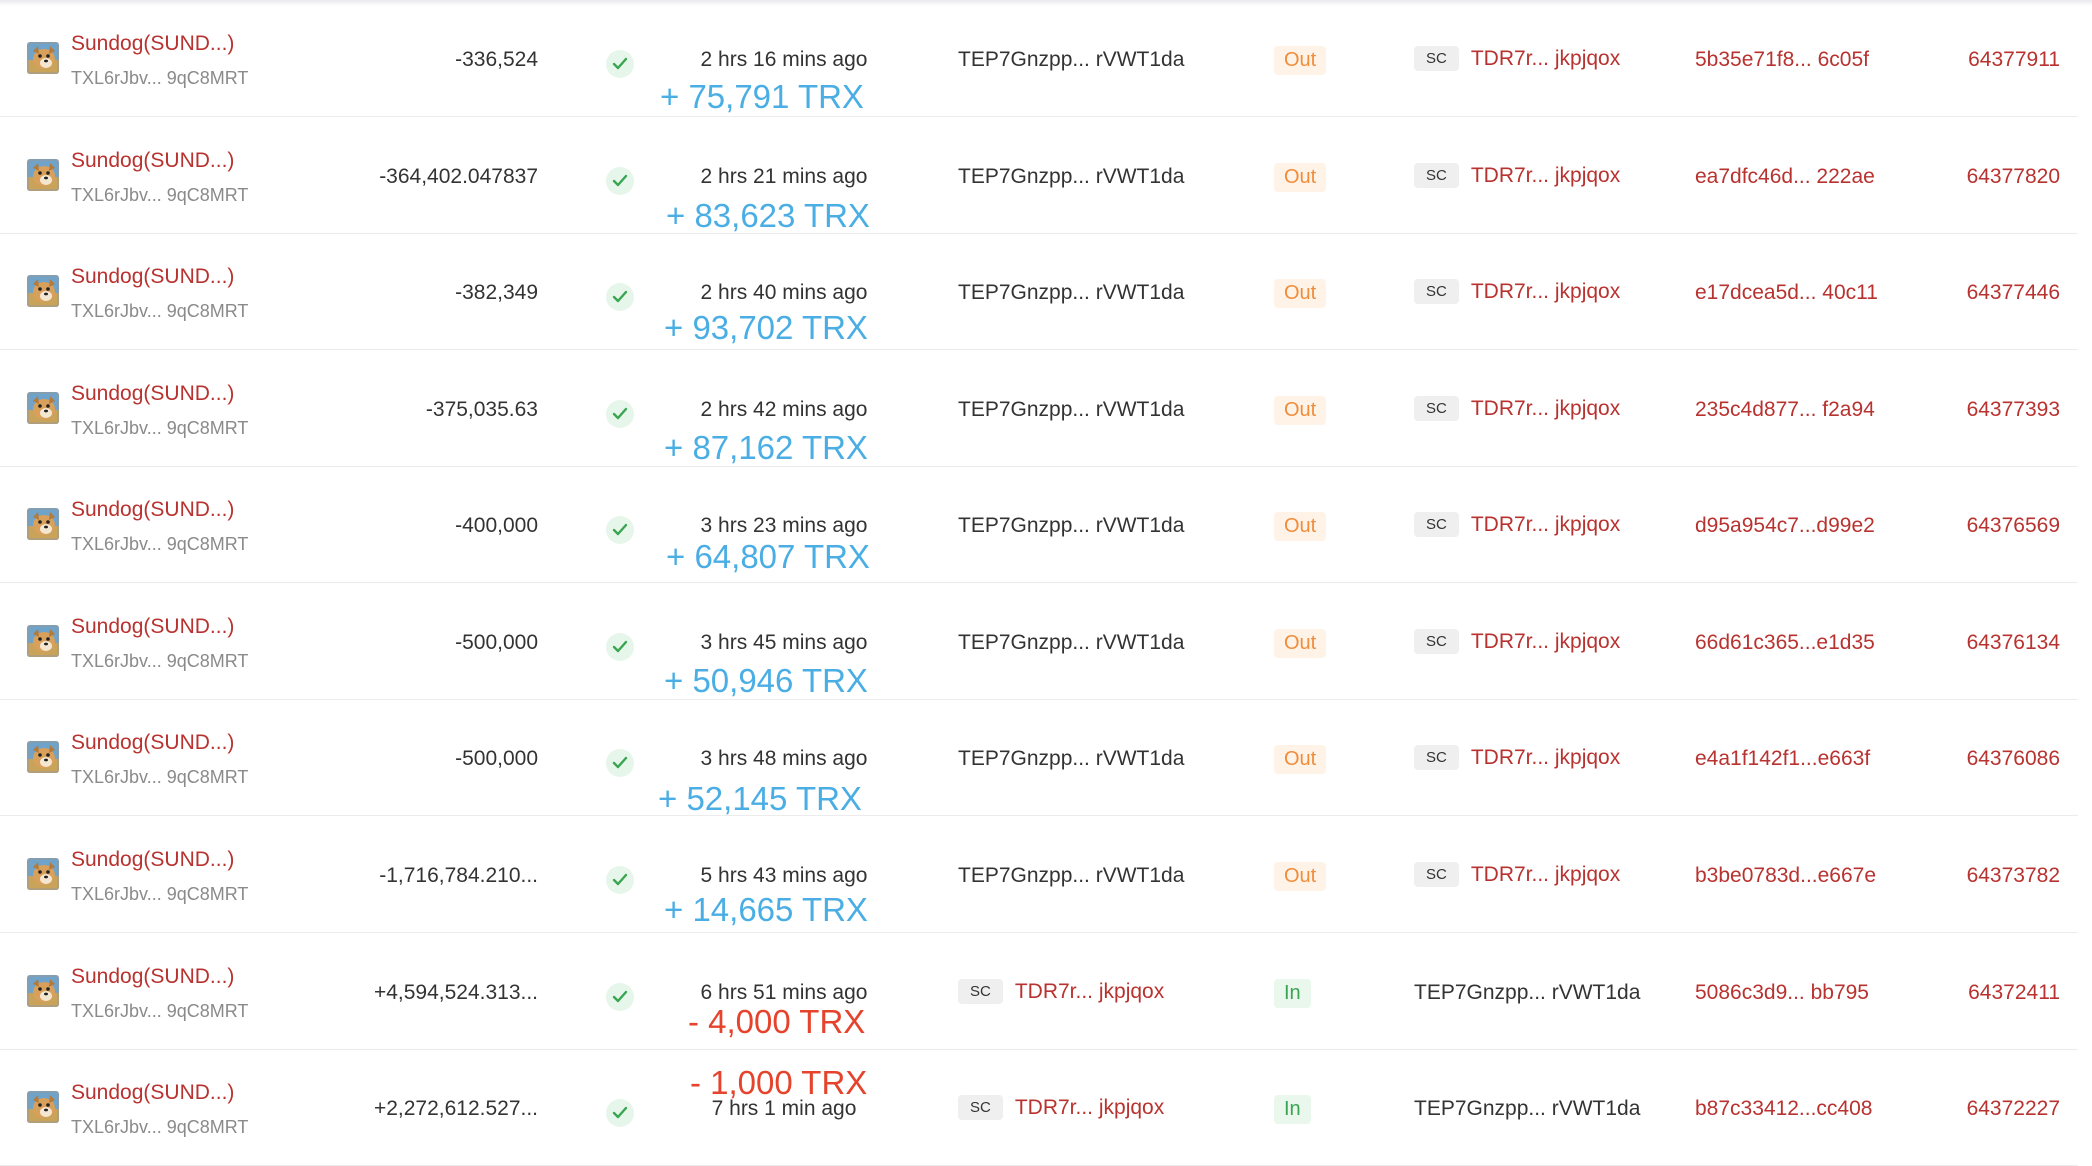  What do you see at coordinates (1782, 60) in the screenshot?
I see `transaction-hash-link: 5b35e71f8... 6c05f` at bounding box center [1782, 60].